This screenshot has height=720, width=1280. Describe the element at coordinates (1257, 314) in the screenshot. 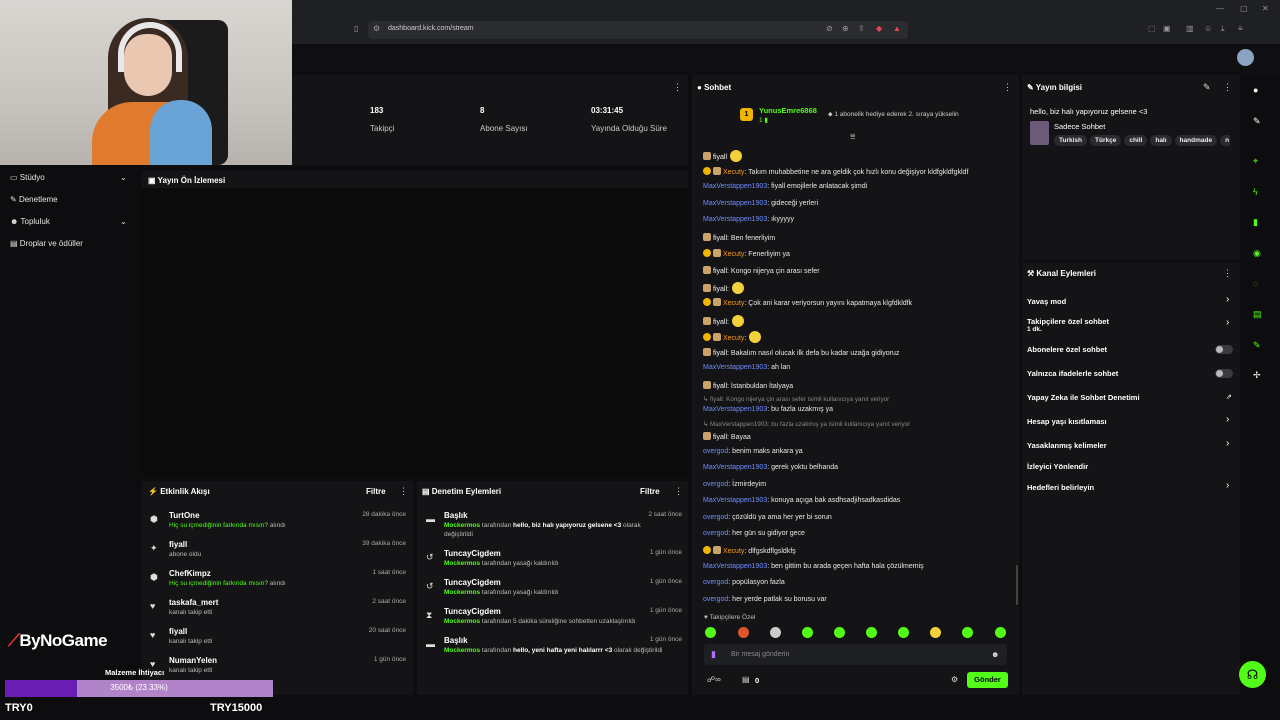

I see `list-icon: ▤` at that location.